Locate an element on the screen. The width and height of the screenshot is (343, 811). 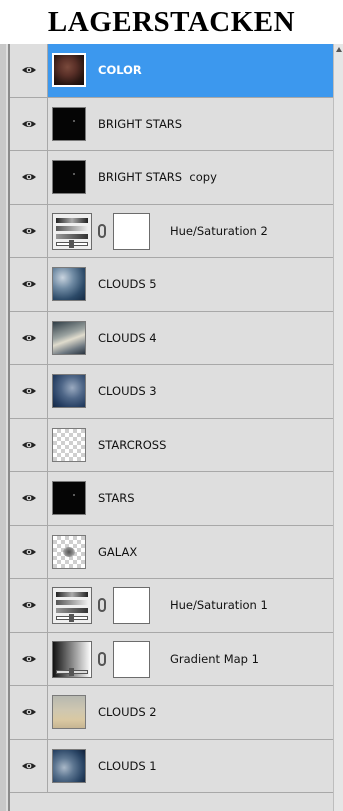
layer-name: CLOUDS 5 is located at coordinates (127, 284).